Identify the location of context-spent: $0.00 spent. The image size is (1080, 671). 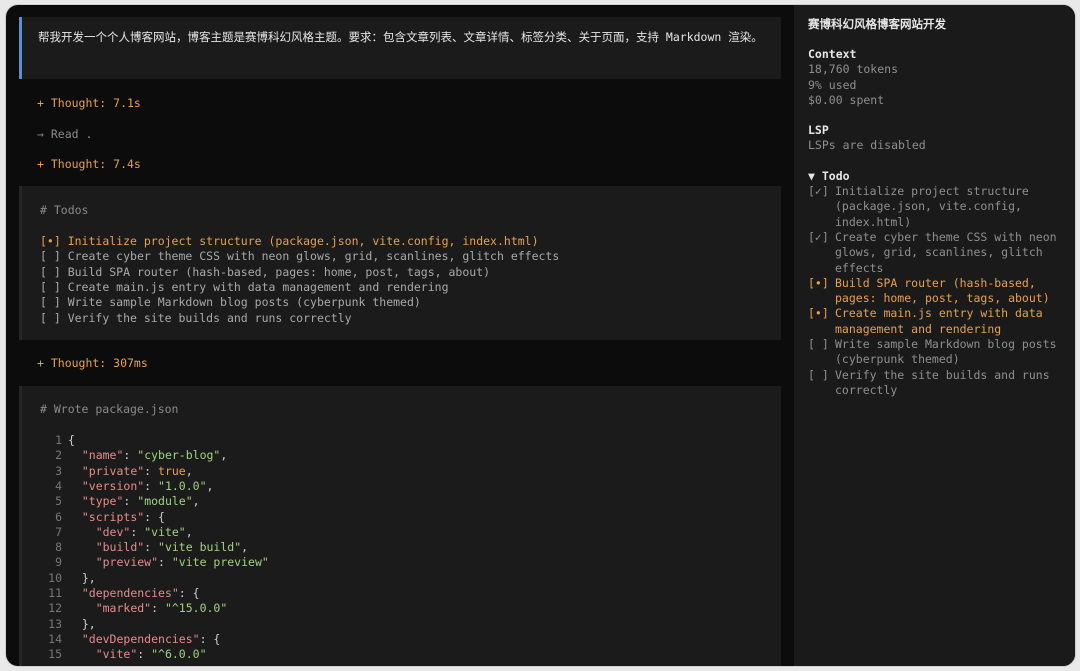
(846, 99).